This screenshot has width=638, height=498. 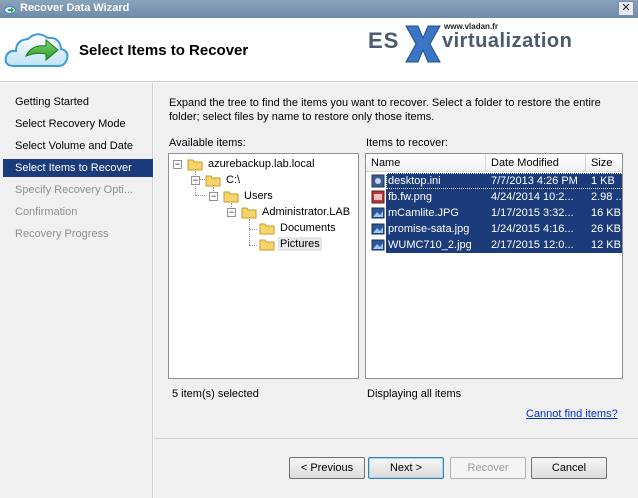 What do you see at coordinates (319, 9) in the screenshot?
I see `title-bar: Recover Data Wizard ✕` at bounding box center [319, 9].